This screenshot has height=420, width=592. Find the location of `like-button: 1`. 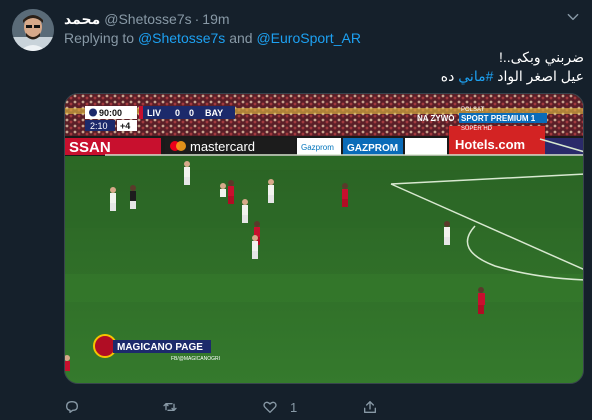

like-button: 1 is located at coordinates (279, 407).